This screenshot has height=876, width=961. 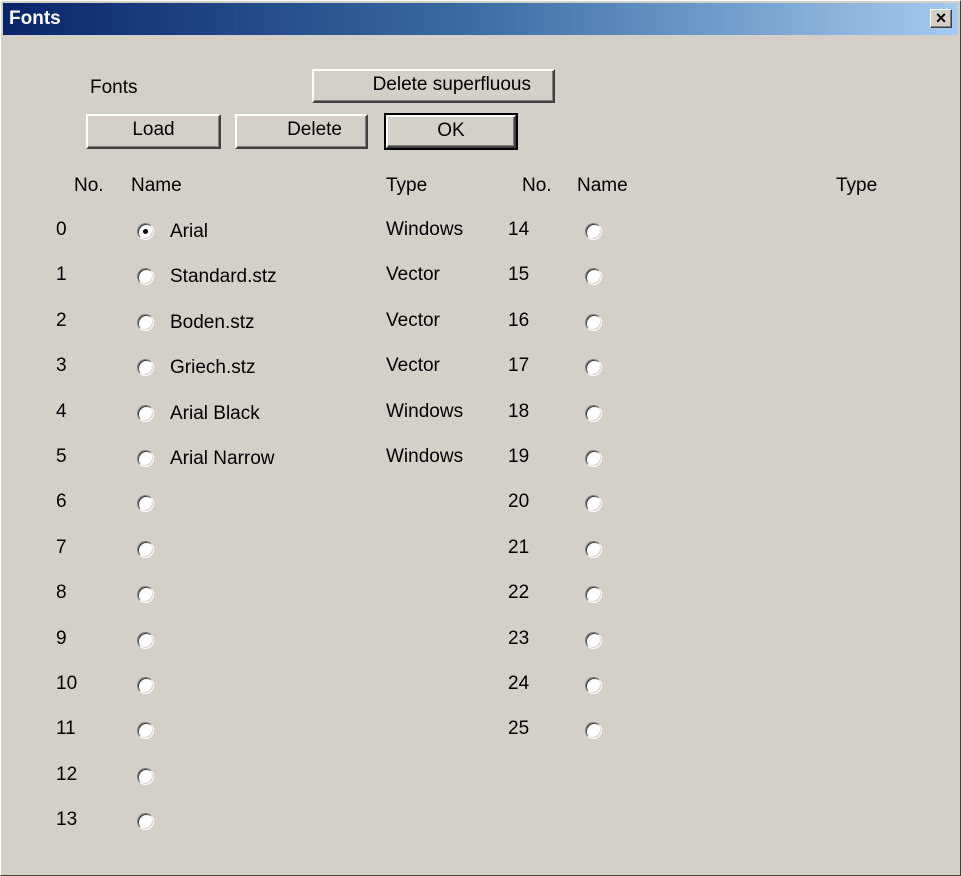 What do you see at coordinates (215, 413) in the screenshot?
I see `font-name: Arial Black` at bounding box center [215, 413].